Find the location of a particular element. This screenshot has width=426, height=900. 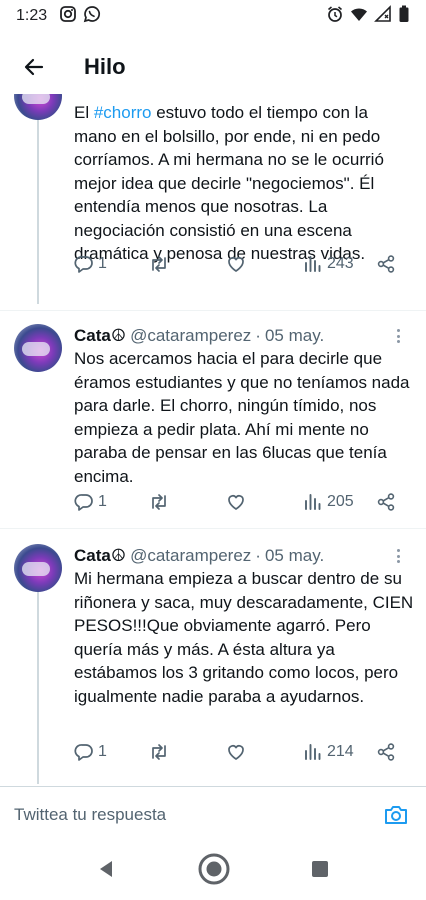

home-circle-icon is located at coordinates (214, 871).